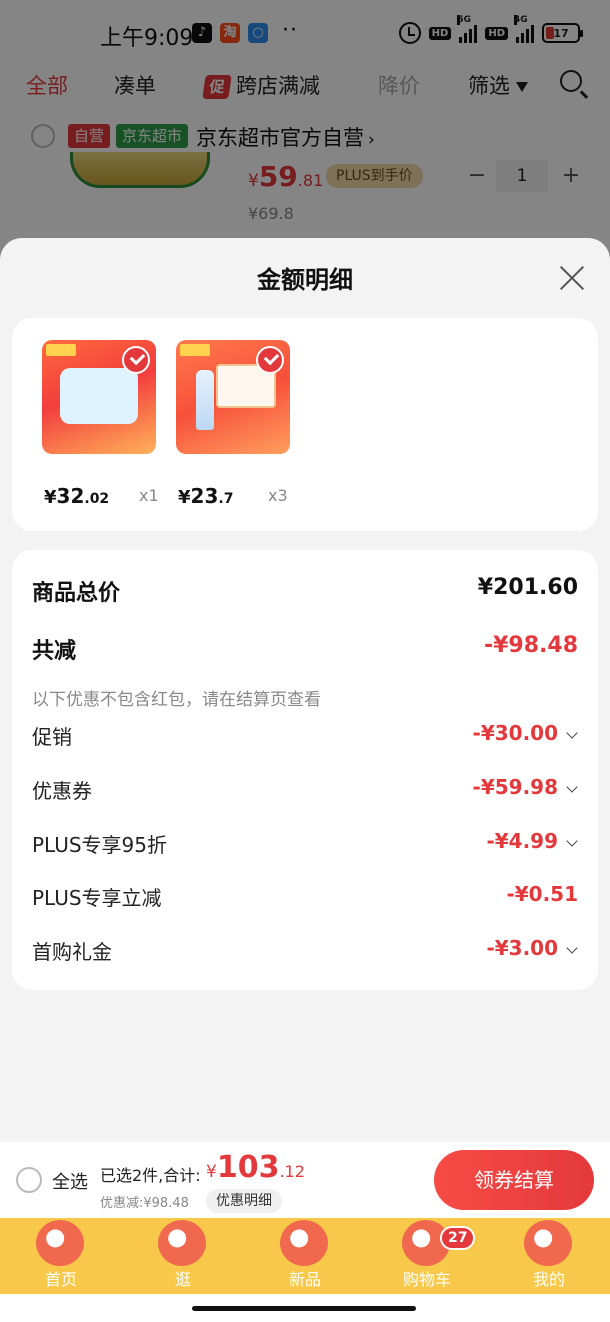 This screenshot has width=610, height=1322. Describe the element at coordinates (548, 1243) in the screenshot. I see `mine-mascot-icon` at that location.